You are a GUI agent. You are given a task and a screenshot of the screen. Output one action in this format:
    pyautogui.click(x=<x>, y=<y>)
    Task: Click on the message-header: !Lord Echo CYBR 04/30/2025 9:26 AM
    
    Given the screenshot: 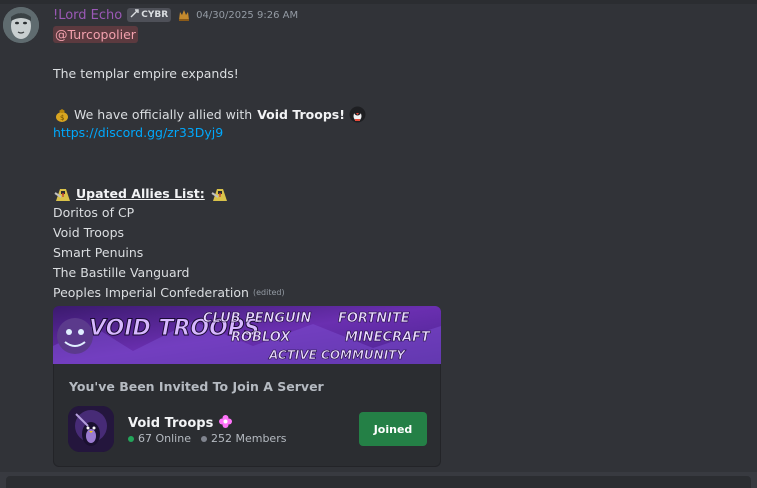 What is the action you would take?
    pyautogui.click(x=175, y=15)
    